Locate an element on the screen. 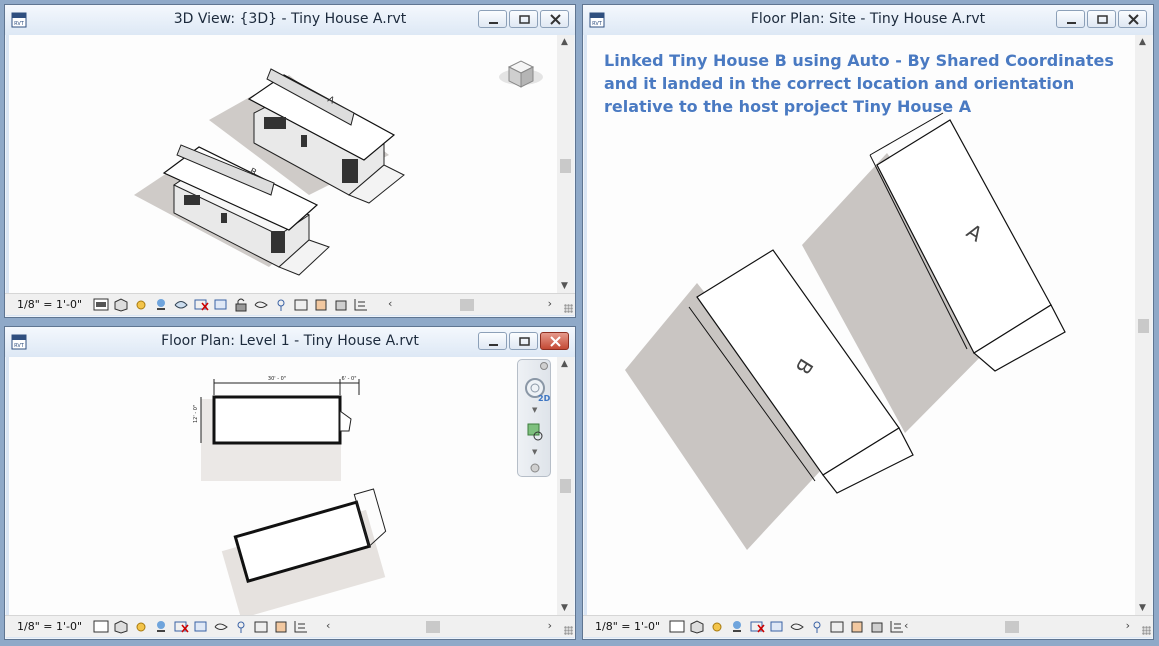  navigation-bar: 2D ▼ ▼ is located at coordinates (534, 418).